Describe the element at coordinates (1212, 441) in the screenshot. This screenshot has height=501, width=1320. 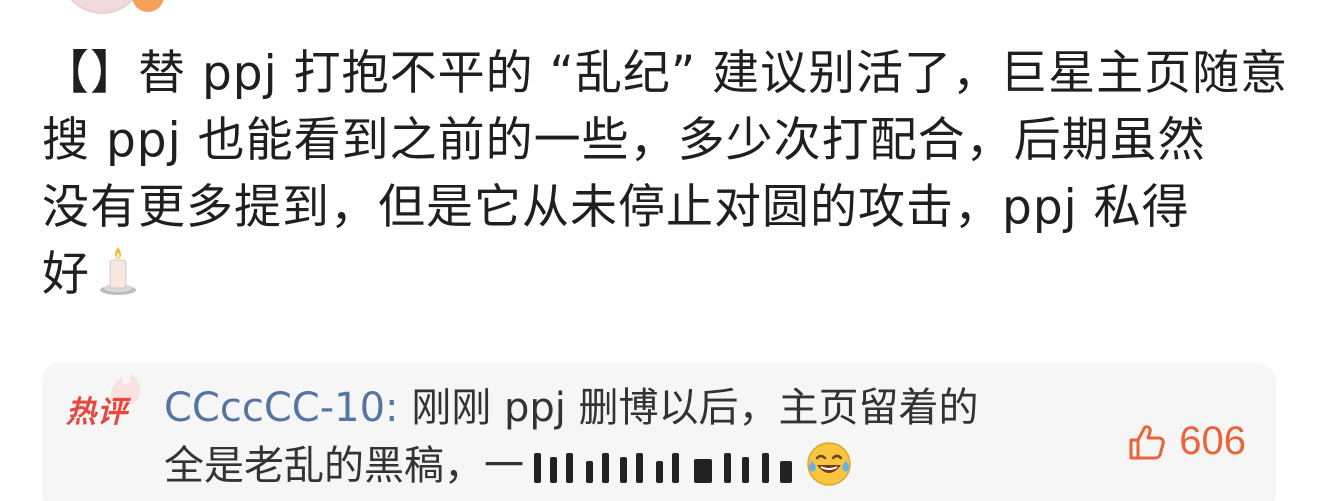
I see `like-count: 606` at that location.